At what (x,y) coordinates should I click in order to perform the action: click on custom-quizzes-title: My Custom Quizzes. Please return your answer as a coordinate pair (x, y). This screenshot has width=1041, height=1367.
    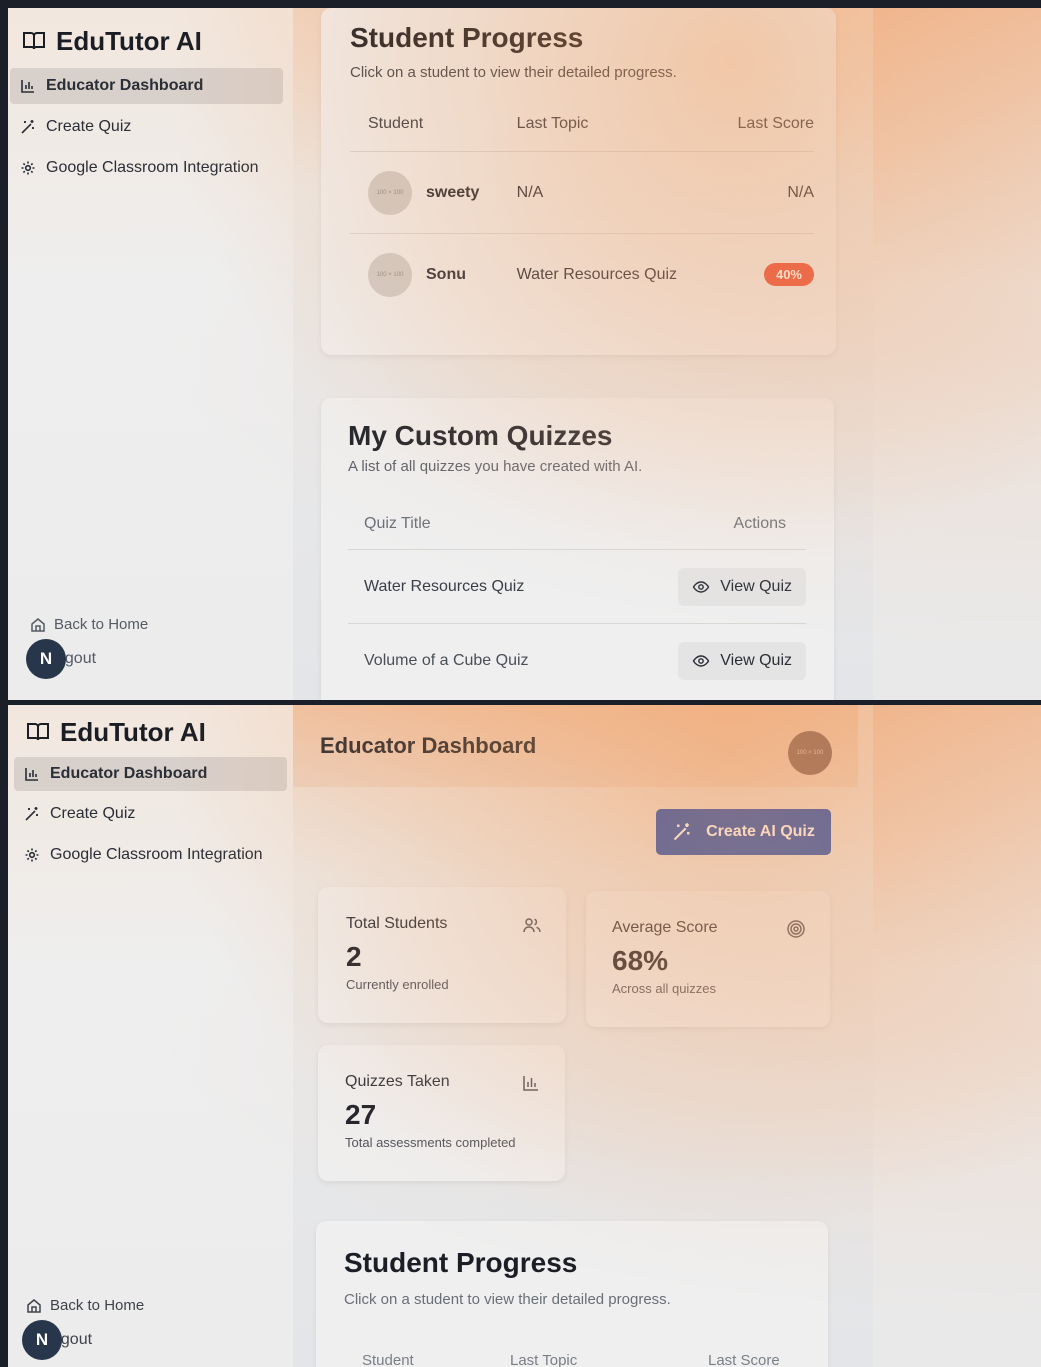
    Looking at the image, I should click on (480, 435).